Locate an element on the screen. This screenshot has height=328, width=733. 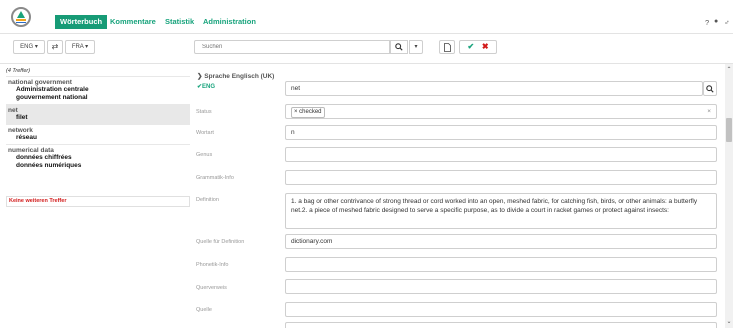
confirm-cancel-group: ✔ ✖ is located at coordinates (478, 47).